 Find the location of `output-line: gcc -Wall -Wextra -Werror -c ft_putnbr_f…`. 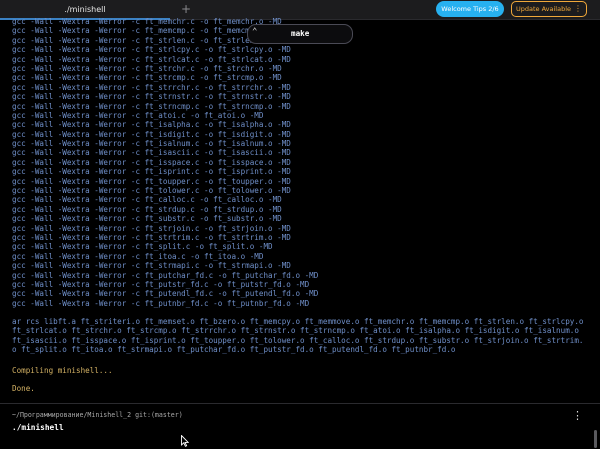

output-line: gcc -Wall -Wextra -Werror -c ft_putnbr_f… is located at coordinates (161, 303).